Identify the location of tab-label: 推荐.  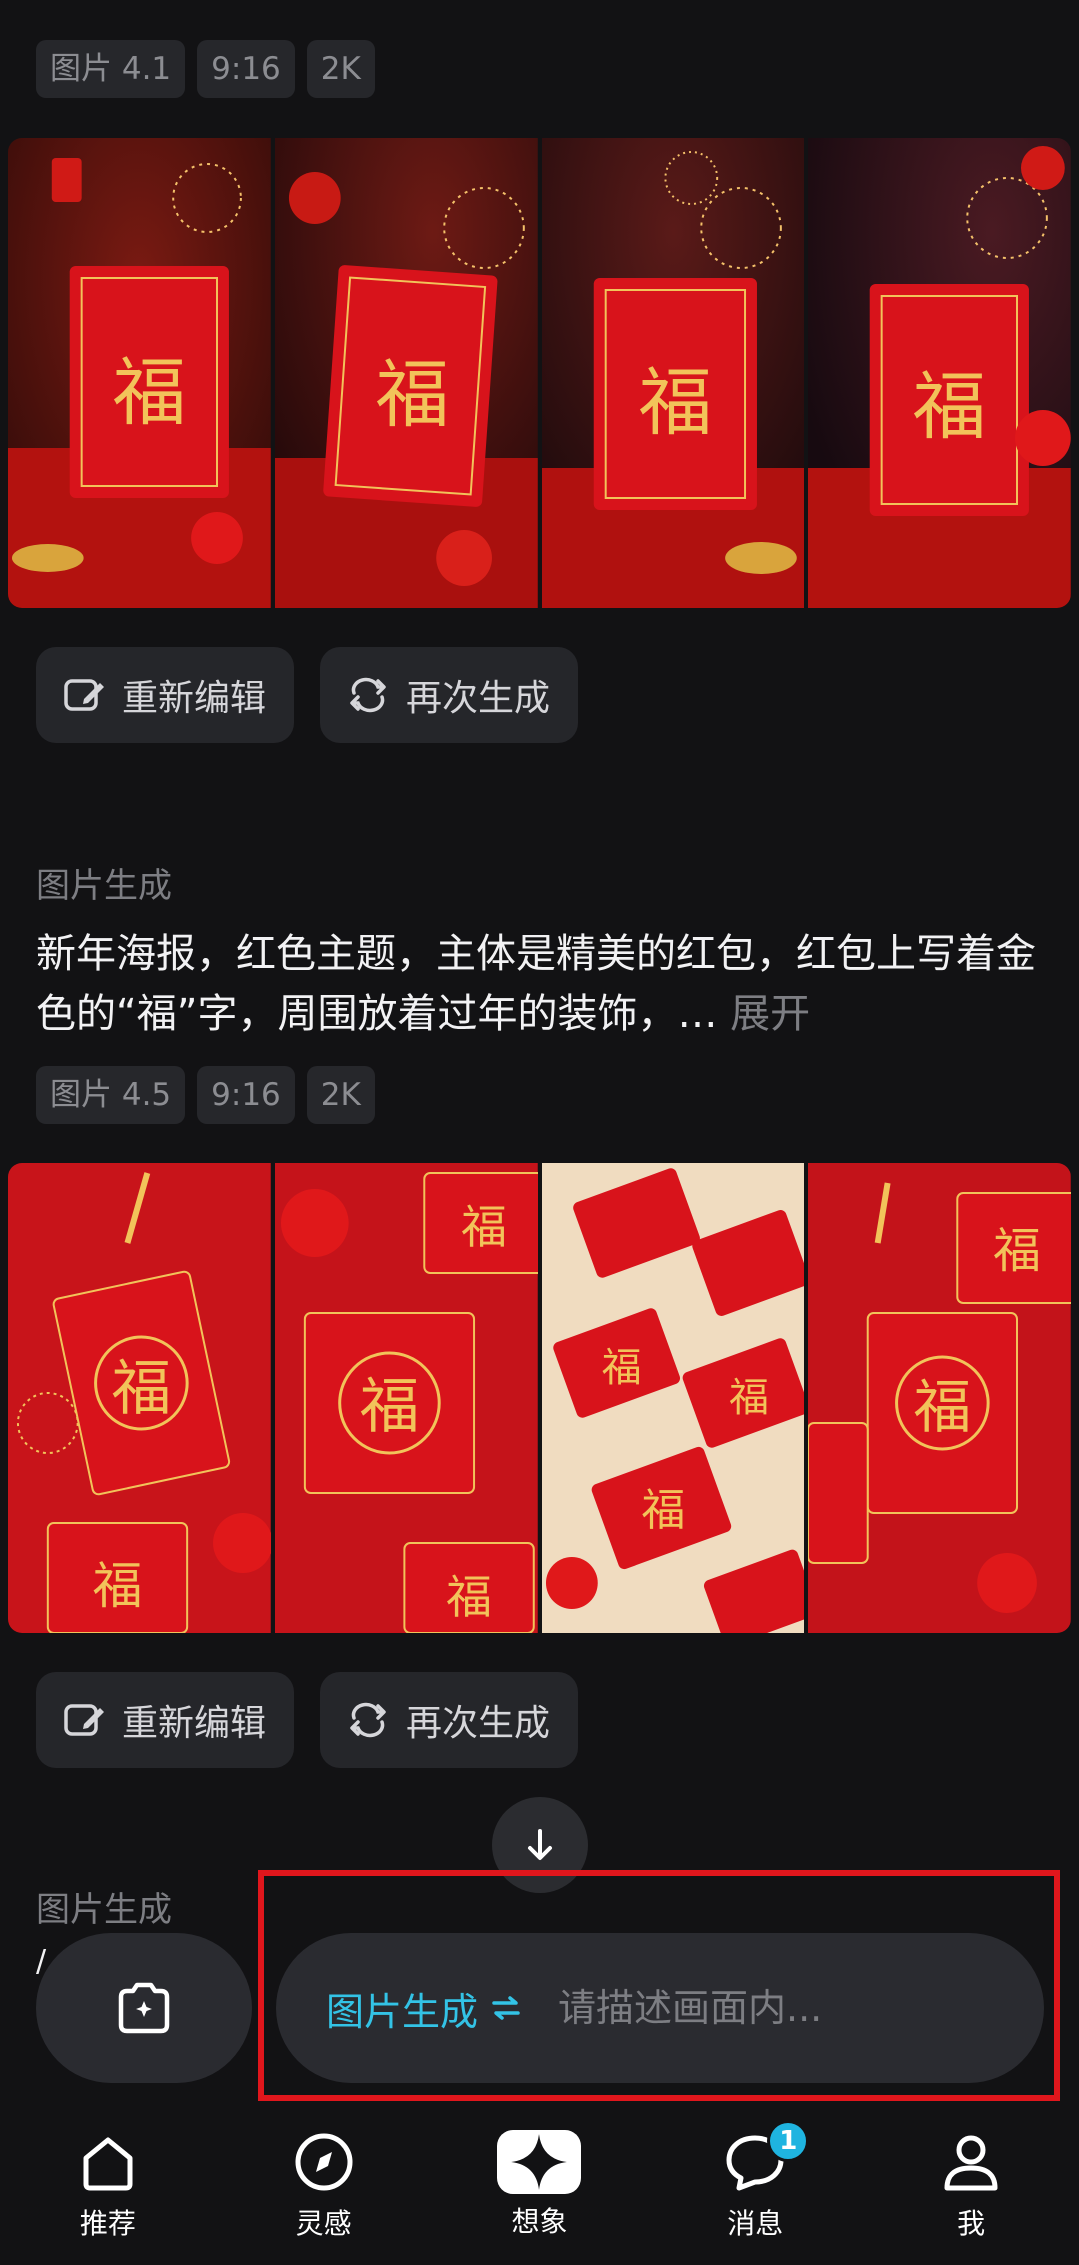
(107, 2223).